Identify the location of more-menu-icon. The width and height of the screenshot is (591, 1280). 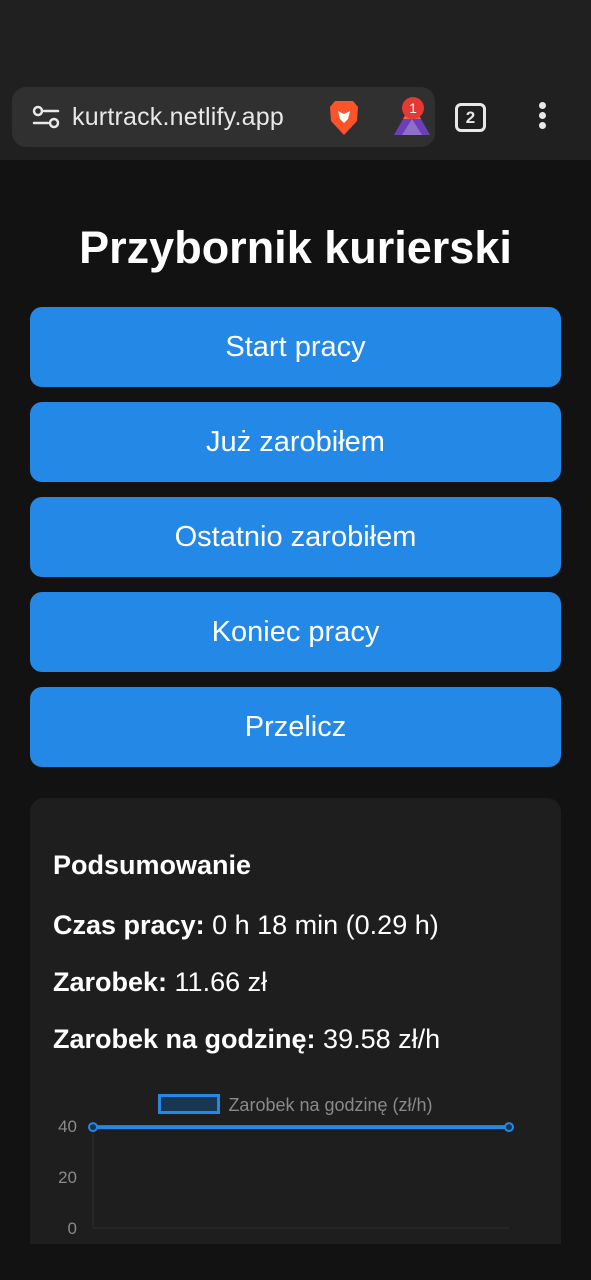
(542, 118).